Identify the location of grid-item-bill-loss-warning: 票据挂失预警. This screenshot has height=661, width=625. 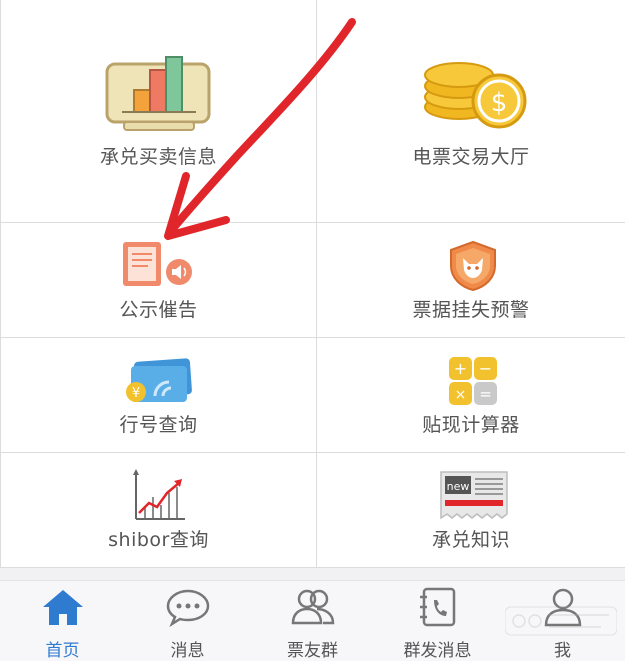
(471, 280).